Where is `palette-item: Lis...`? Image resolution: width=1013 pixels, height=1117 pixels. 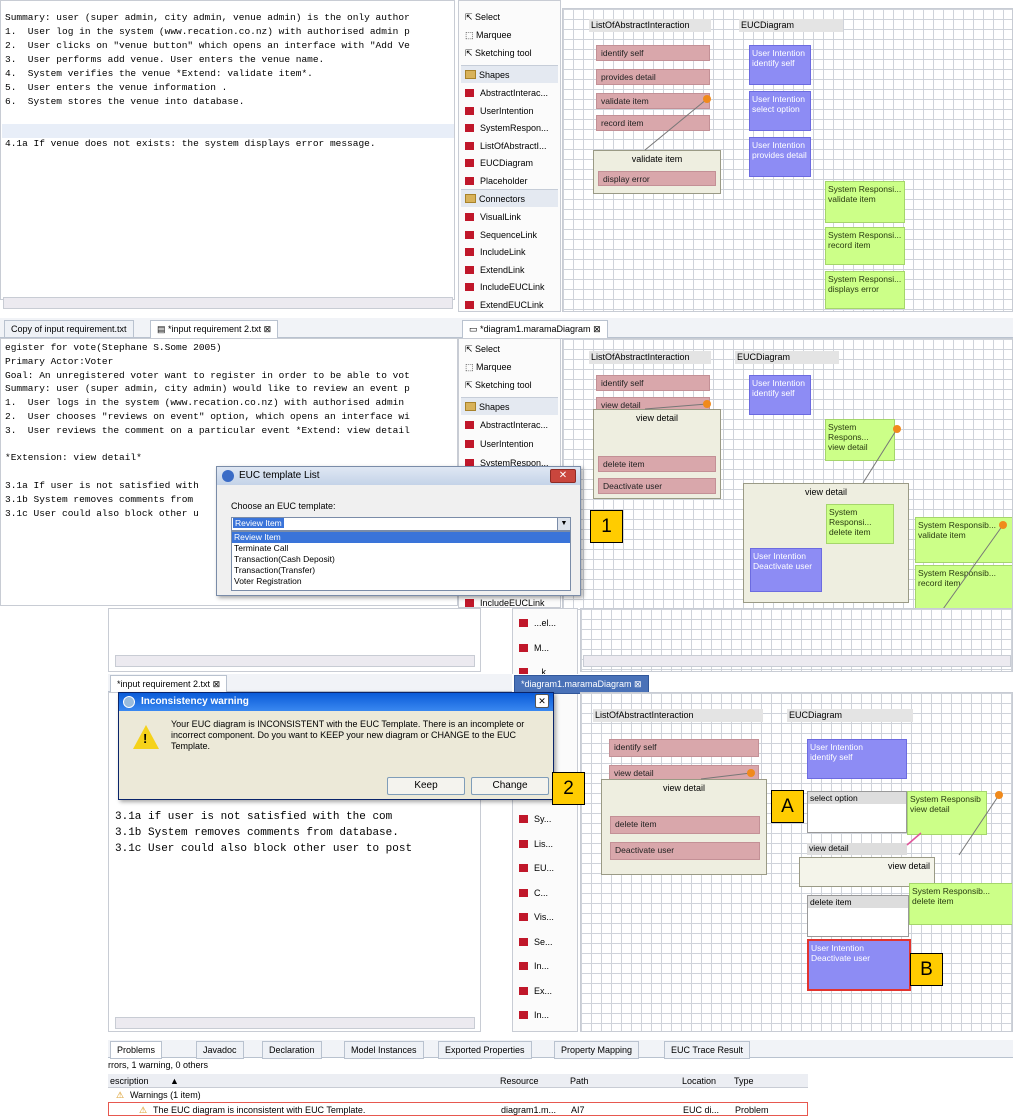 palette-item: Lis... is located at coordinates (536, 844).